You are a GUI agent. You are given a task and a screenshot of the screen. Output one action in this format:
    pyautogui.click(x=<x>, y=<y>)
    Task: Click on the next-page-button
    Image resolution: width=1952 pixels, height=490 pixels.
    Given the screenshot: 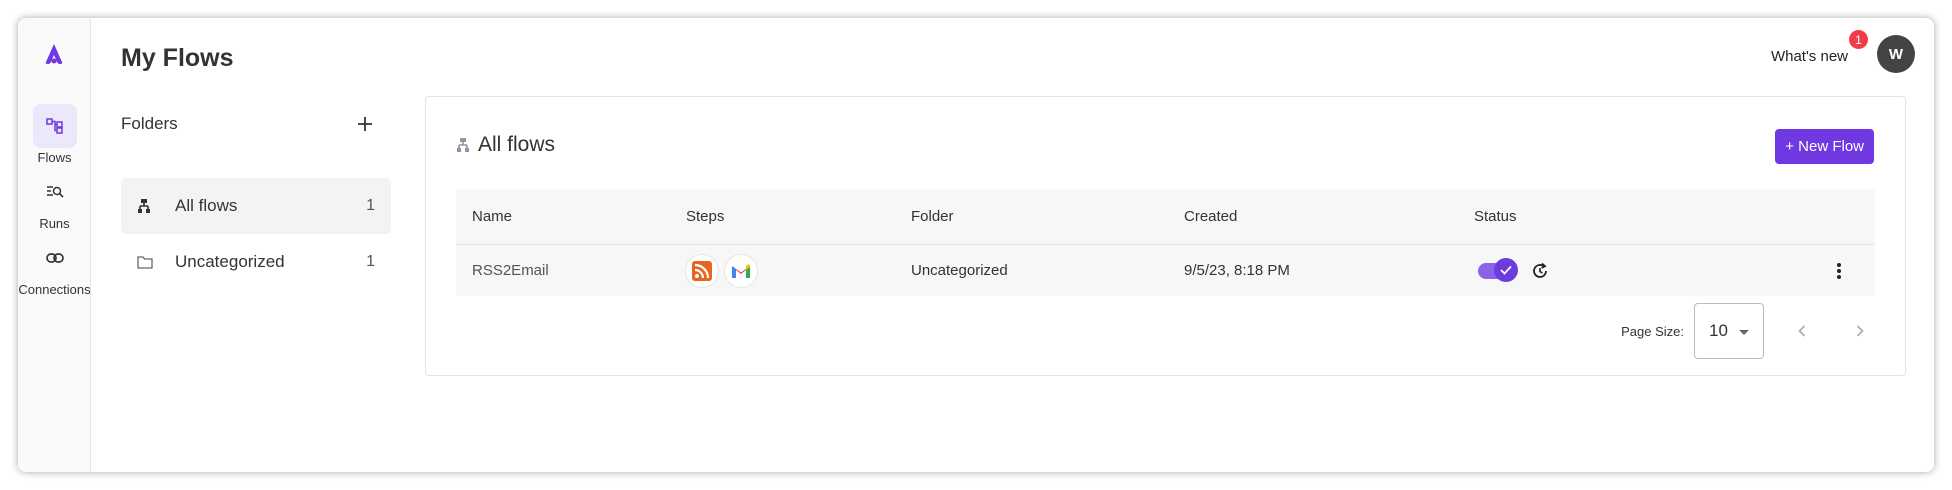 What is the action you would take?
    pyautogui.click(x=1860, y=331)
    